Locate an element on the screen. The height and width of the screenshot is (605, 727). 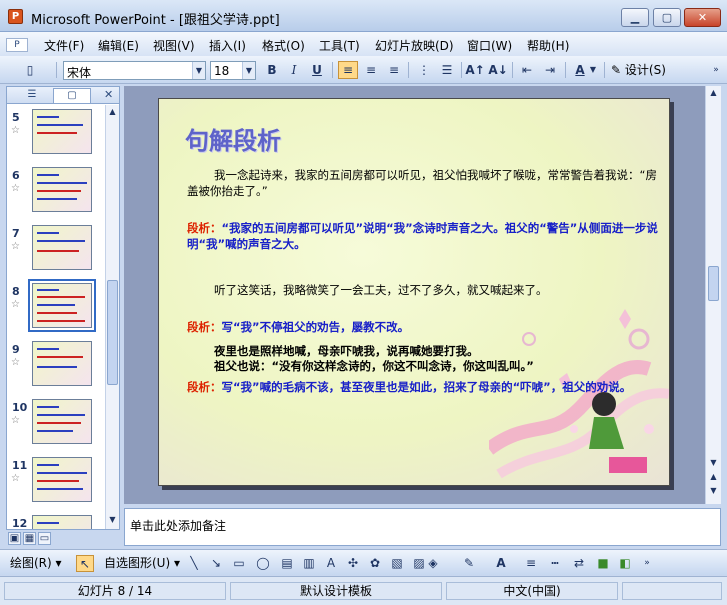
decrease-font-size-icon: A↓ is located at coordinates (498, 70).